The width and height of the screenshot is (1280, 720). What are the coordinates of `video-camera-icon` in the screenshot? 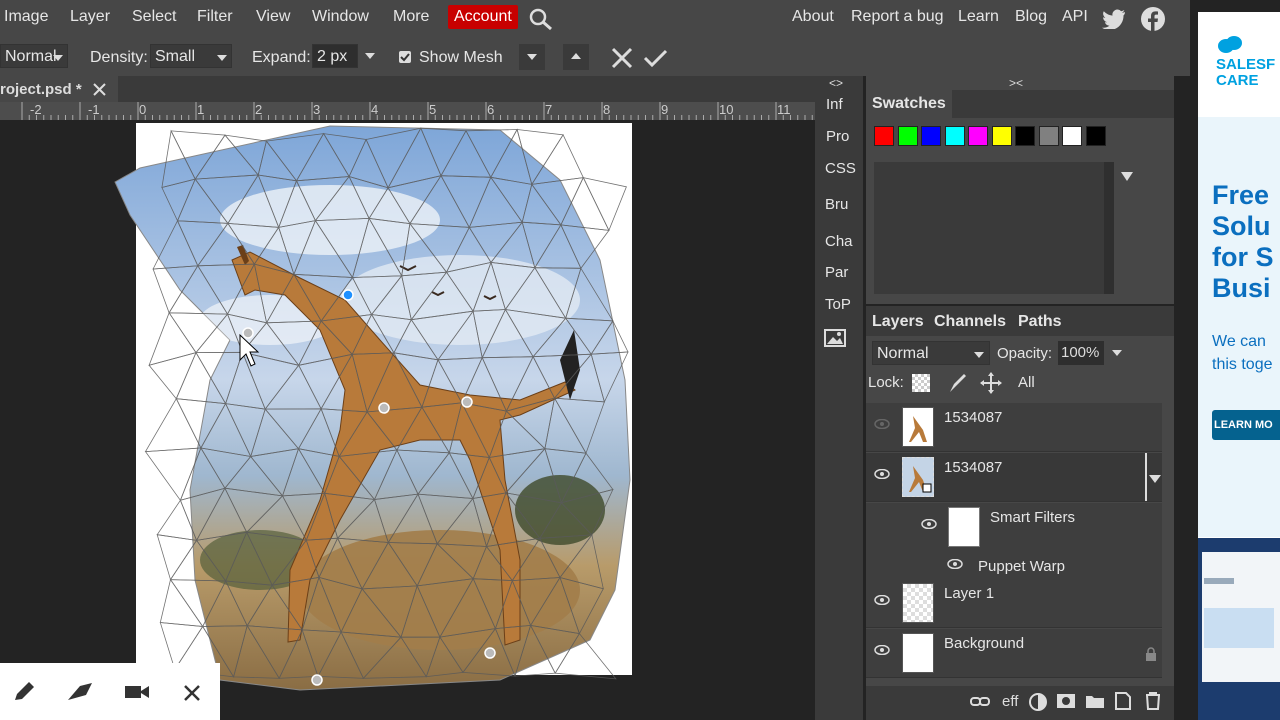 It's located at (137, 692).